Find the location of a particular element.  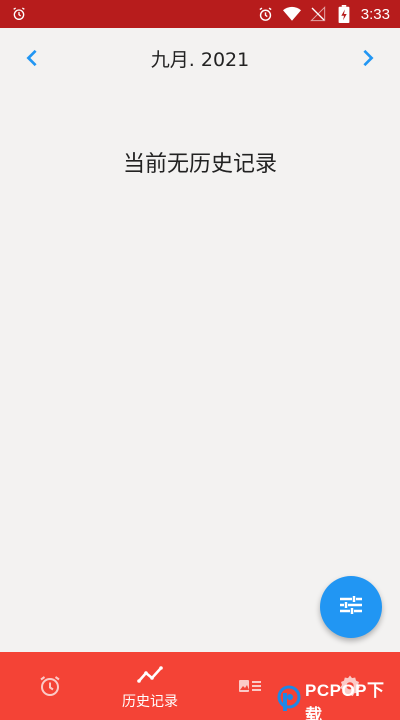

status-right: 3:33 is located at coordinates (323, 14).